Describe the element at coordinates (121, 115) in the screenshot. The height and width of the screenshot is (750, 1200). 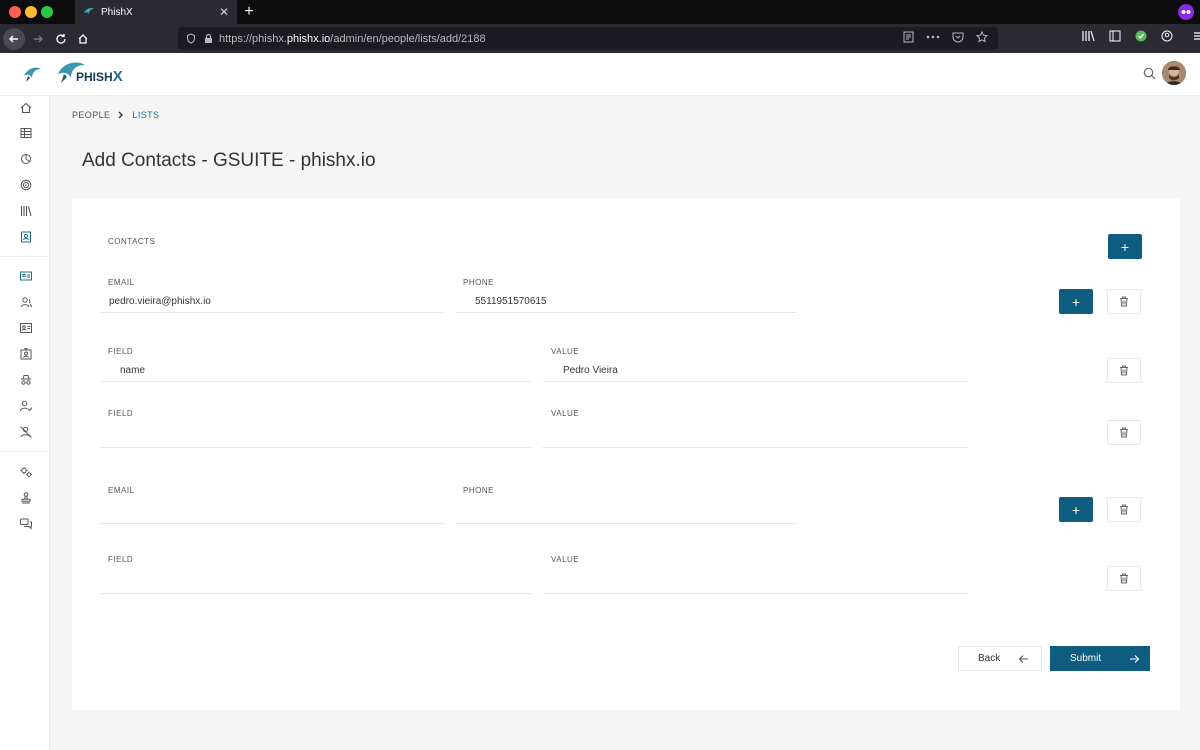
I see `chevron-right-icon` at that location.